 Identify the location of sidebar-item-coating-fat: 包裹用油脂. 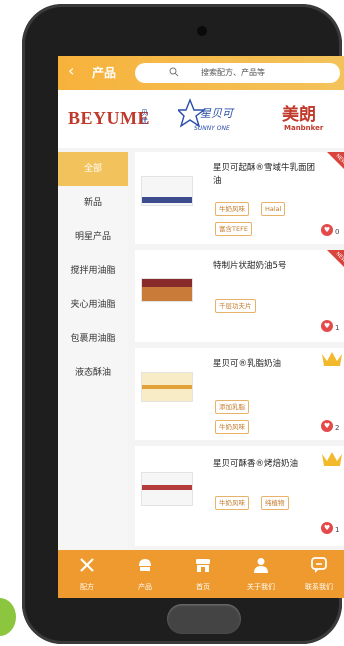
(93, 339).